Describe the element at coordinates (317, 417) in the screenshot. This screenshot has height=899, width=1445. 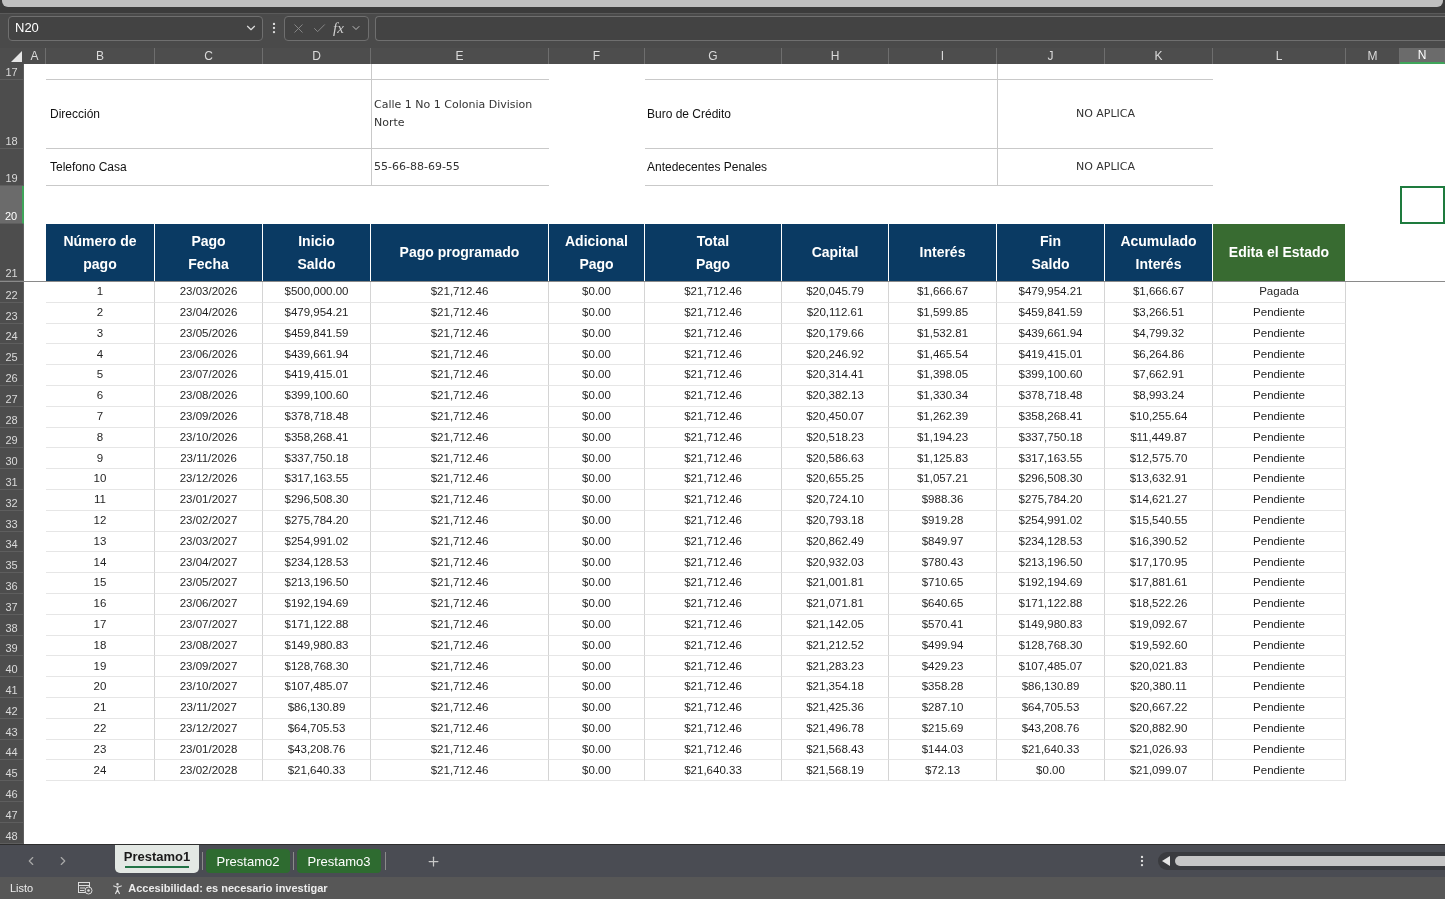
I see `table-cell: $378,718.48` at that location.